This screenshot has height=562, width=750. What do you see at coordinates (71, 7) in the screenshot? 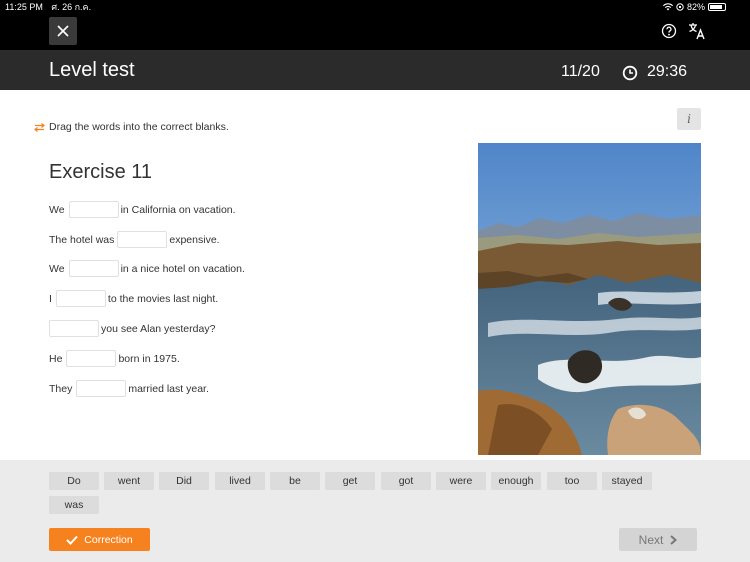
I see `status-date: ศ. 26 ก.ค.` at bounding box center [71, 7].